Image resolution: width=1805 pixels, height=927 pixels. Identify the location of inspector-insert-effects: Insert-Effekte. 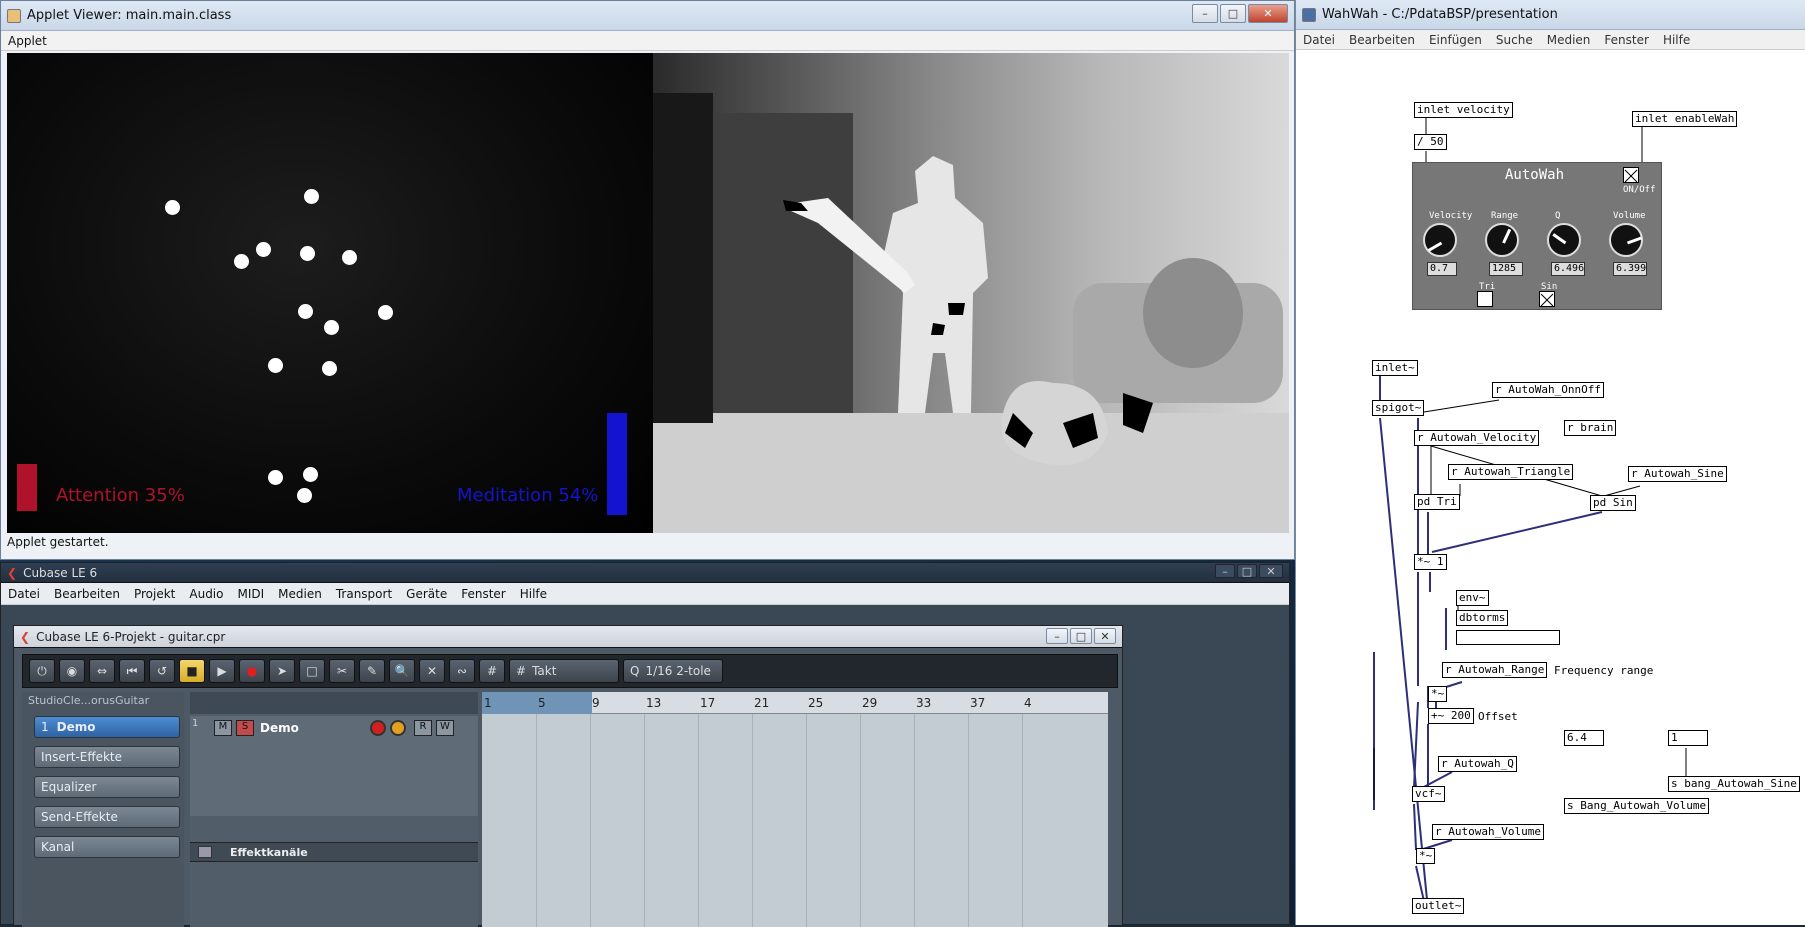
(107, 757).